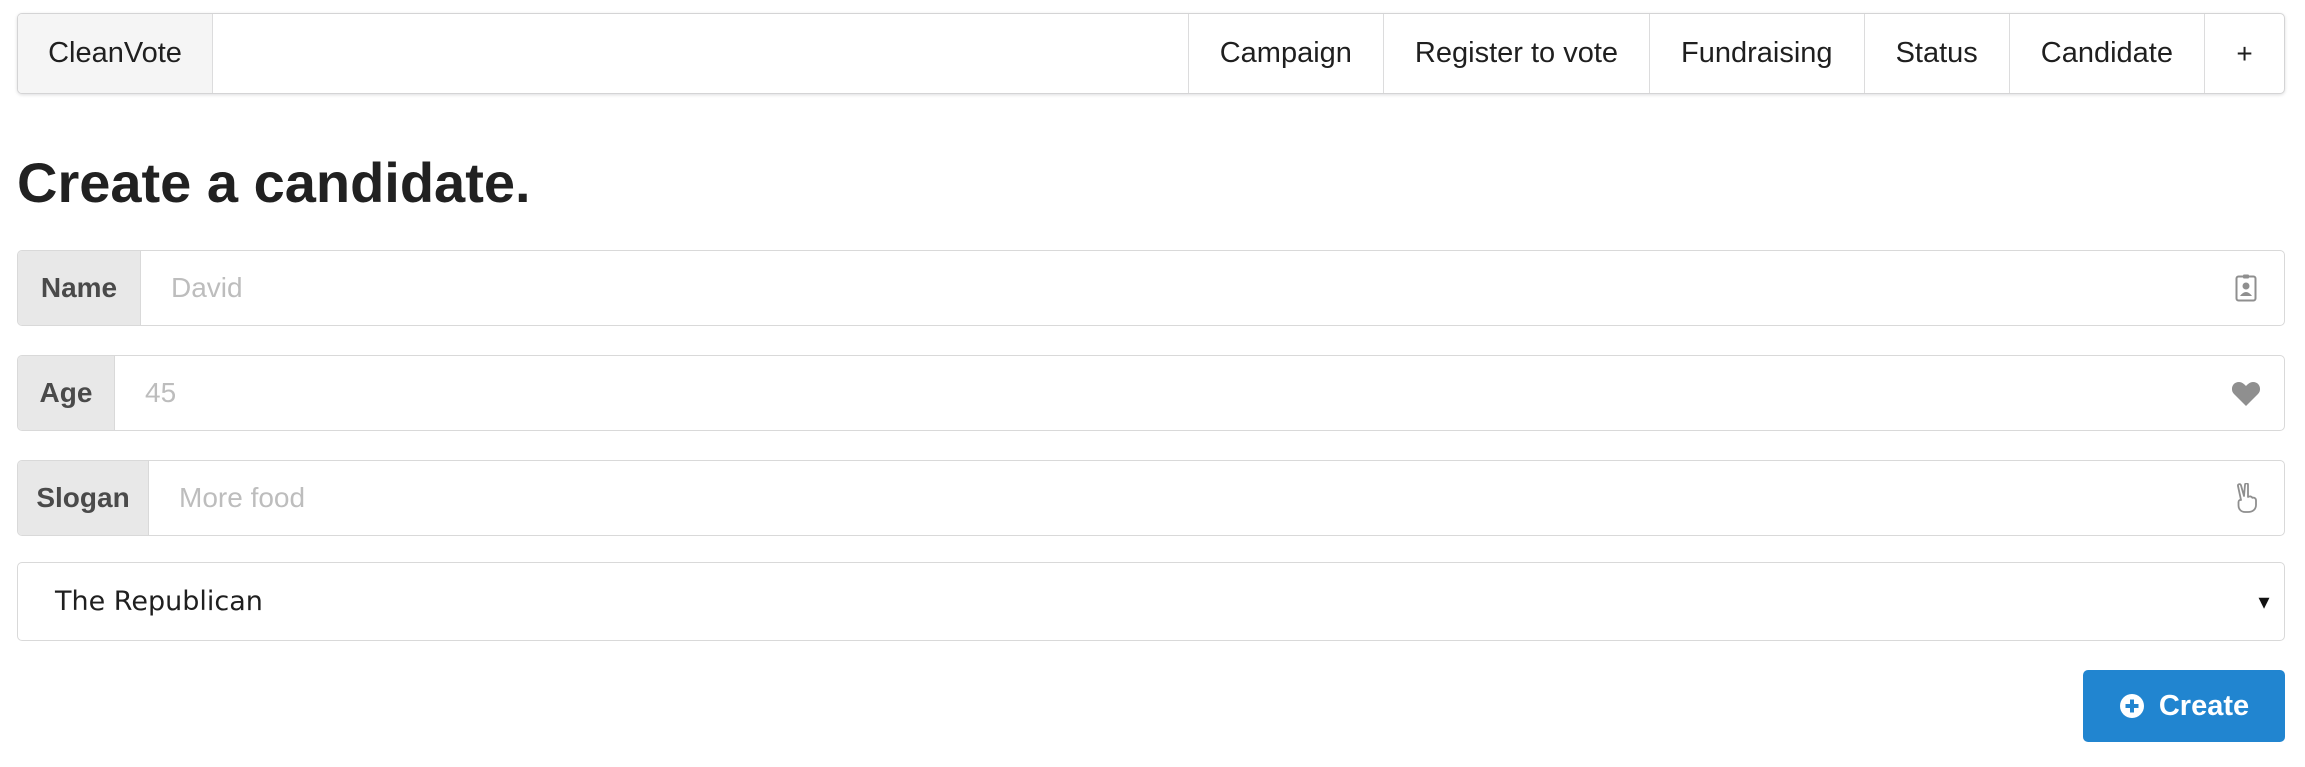 Image resolution: width=2305 pixels, height=767 pixels. I want to click on hand-peace-icon, so click(2246, 498).